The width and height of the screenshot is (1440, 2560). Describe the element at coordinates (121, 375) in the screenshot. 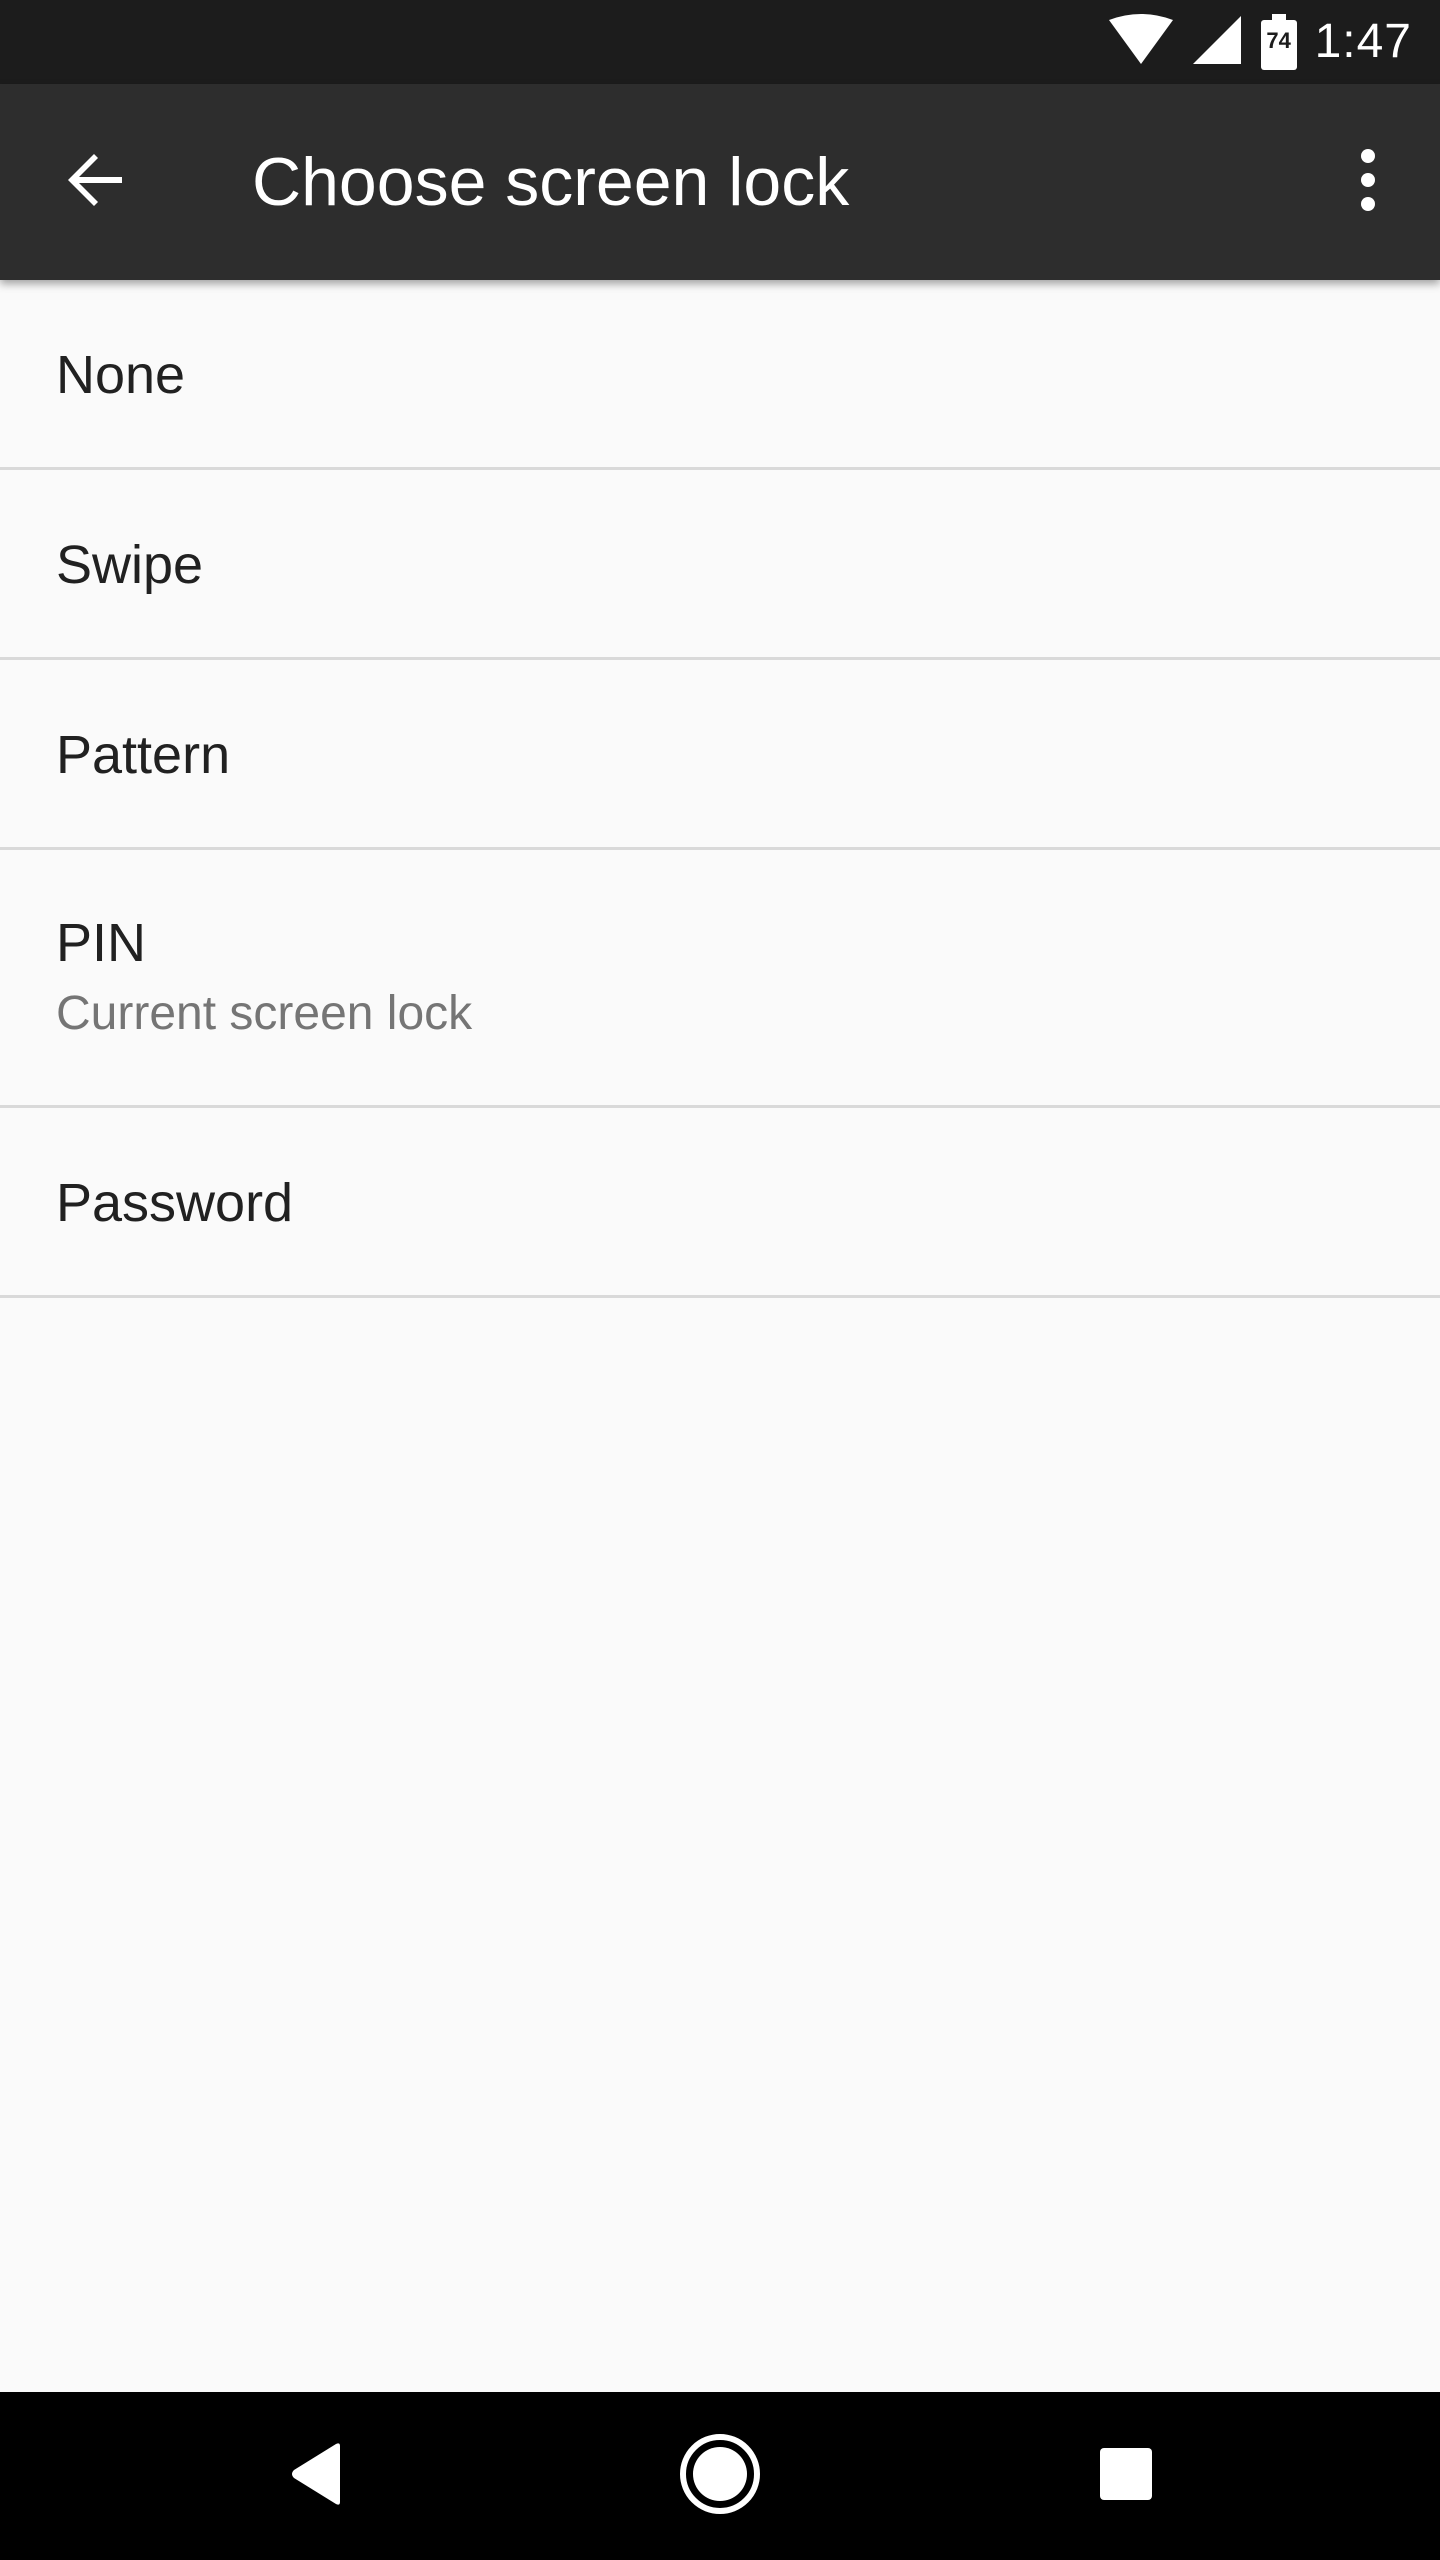

I see `option-title: None` at that location.